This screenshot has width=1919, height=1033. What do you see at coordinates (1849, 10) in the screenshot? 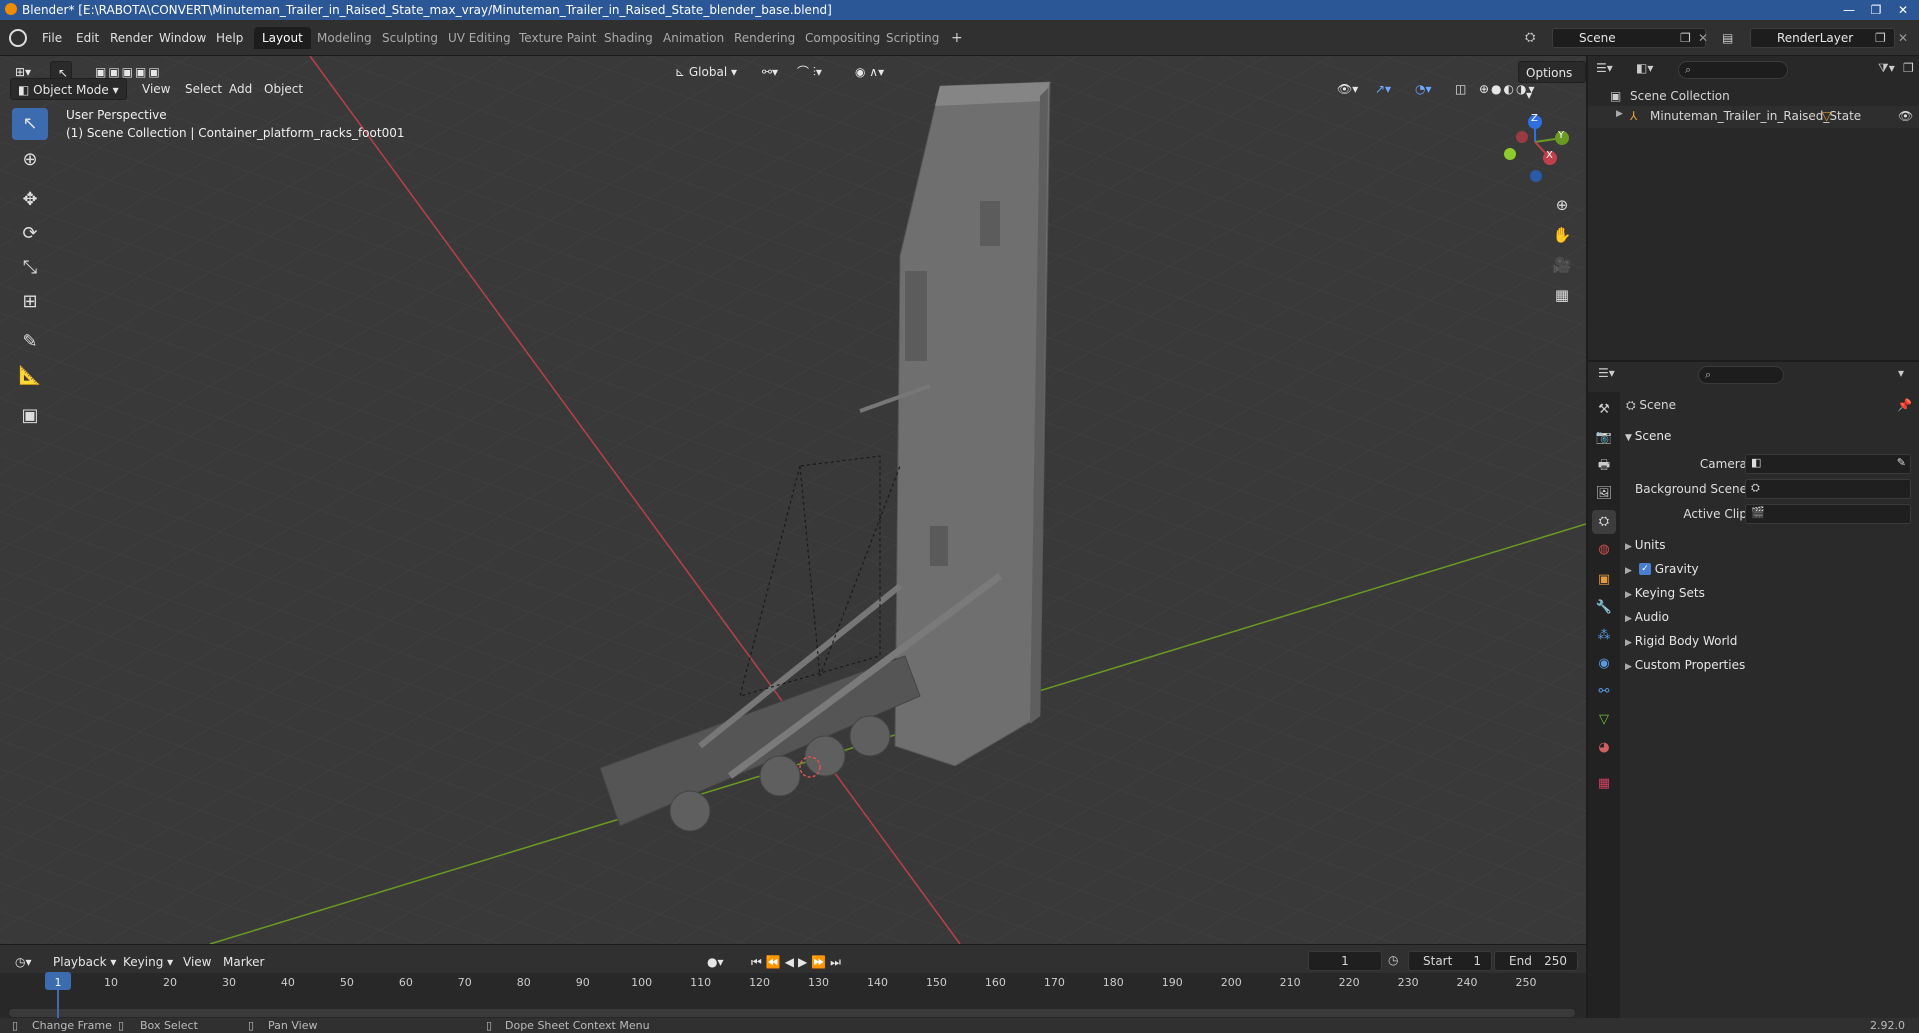
I see `minimize-button: —` at bounding box center [1849, 10].